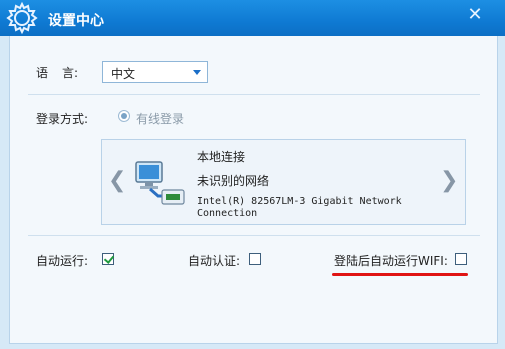  Describe the element at coordinates (160, 119) in the screenshot. I see `wired-login-label: 有线登录` at that location.